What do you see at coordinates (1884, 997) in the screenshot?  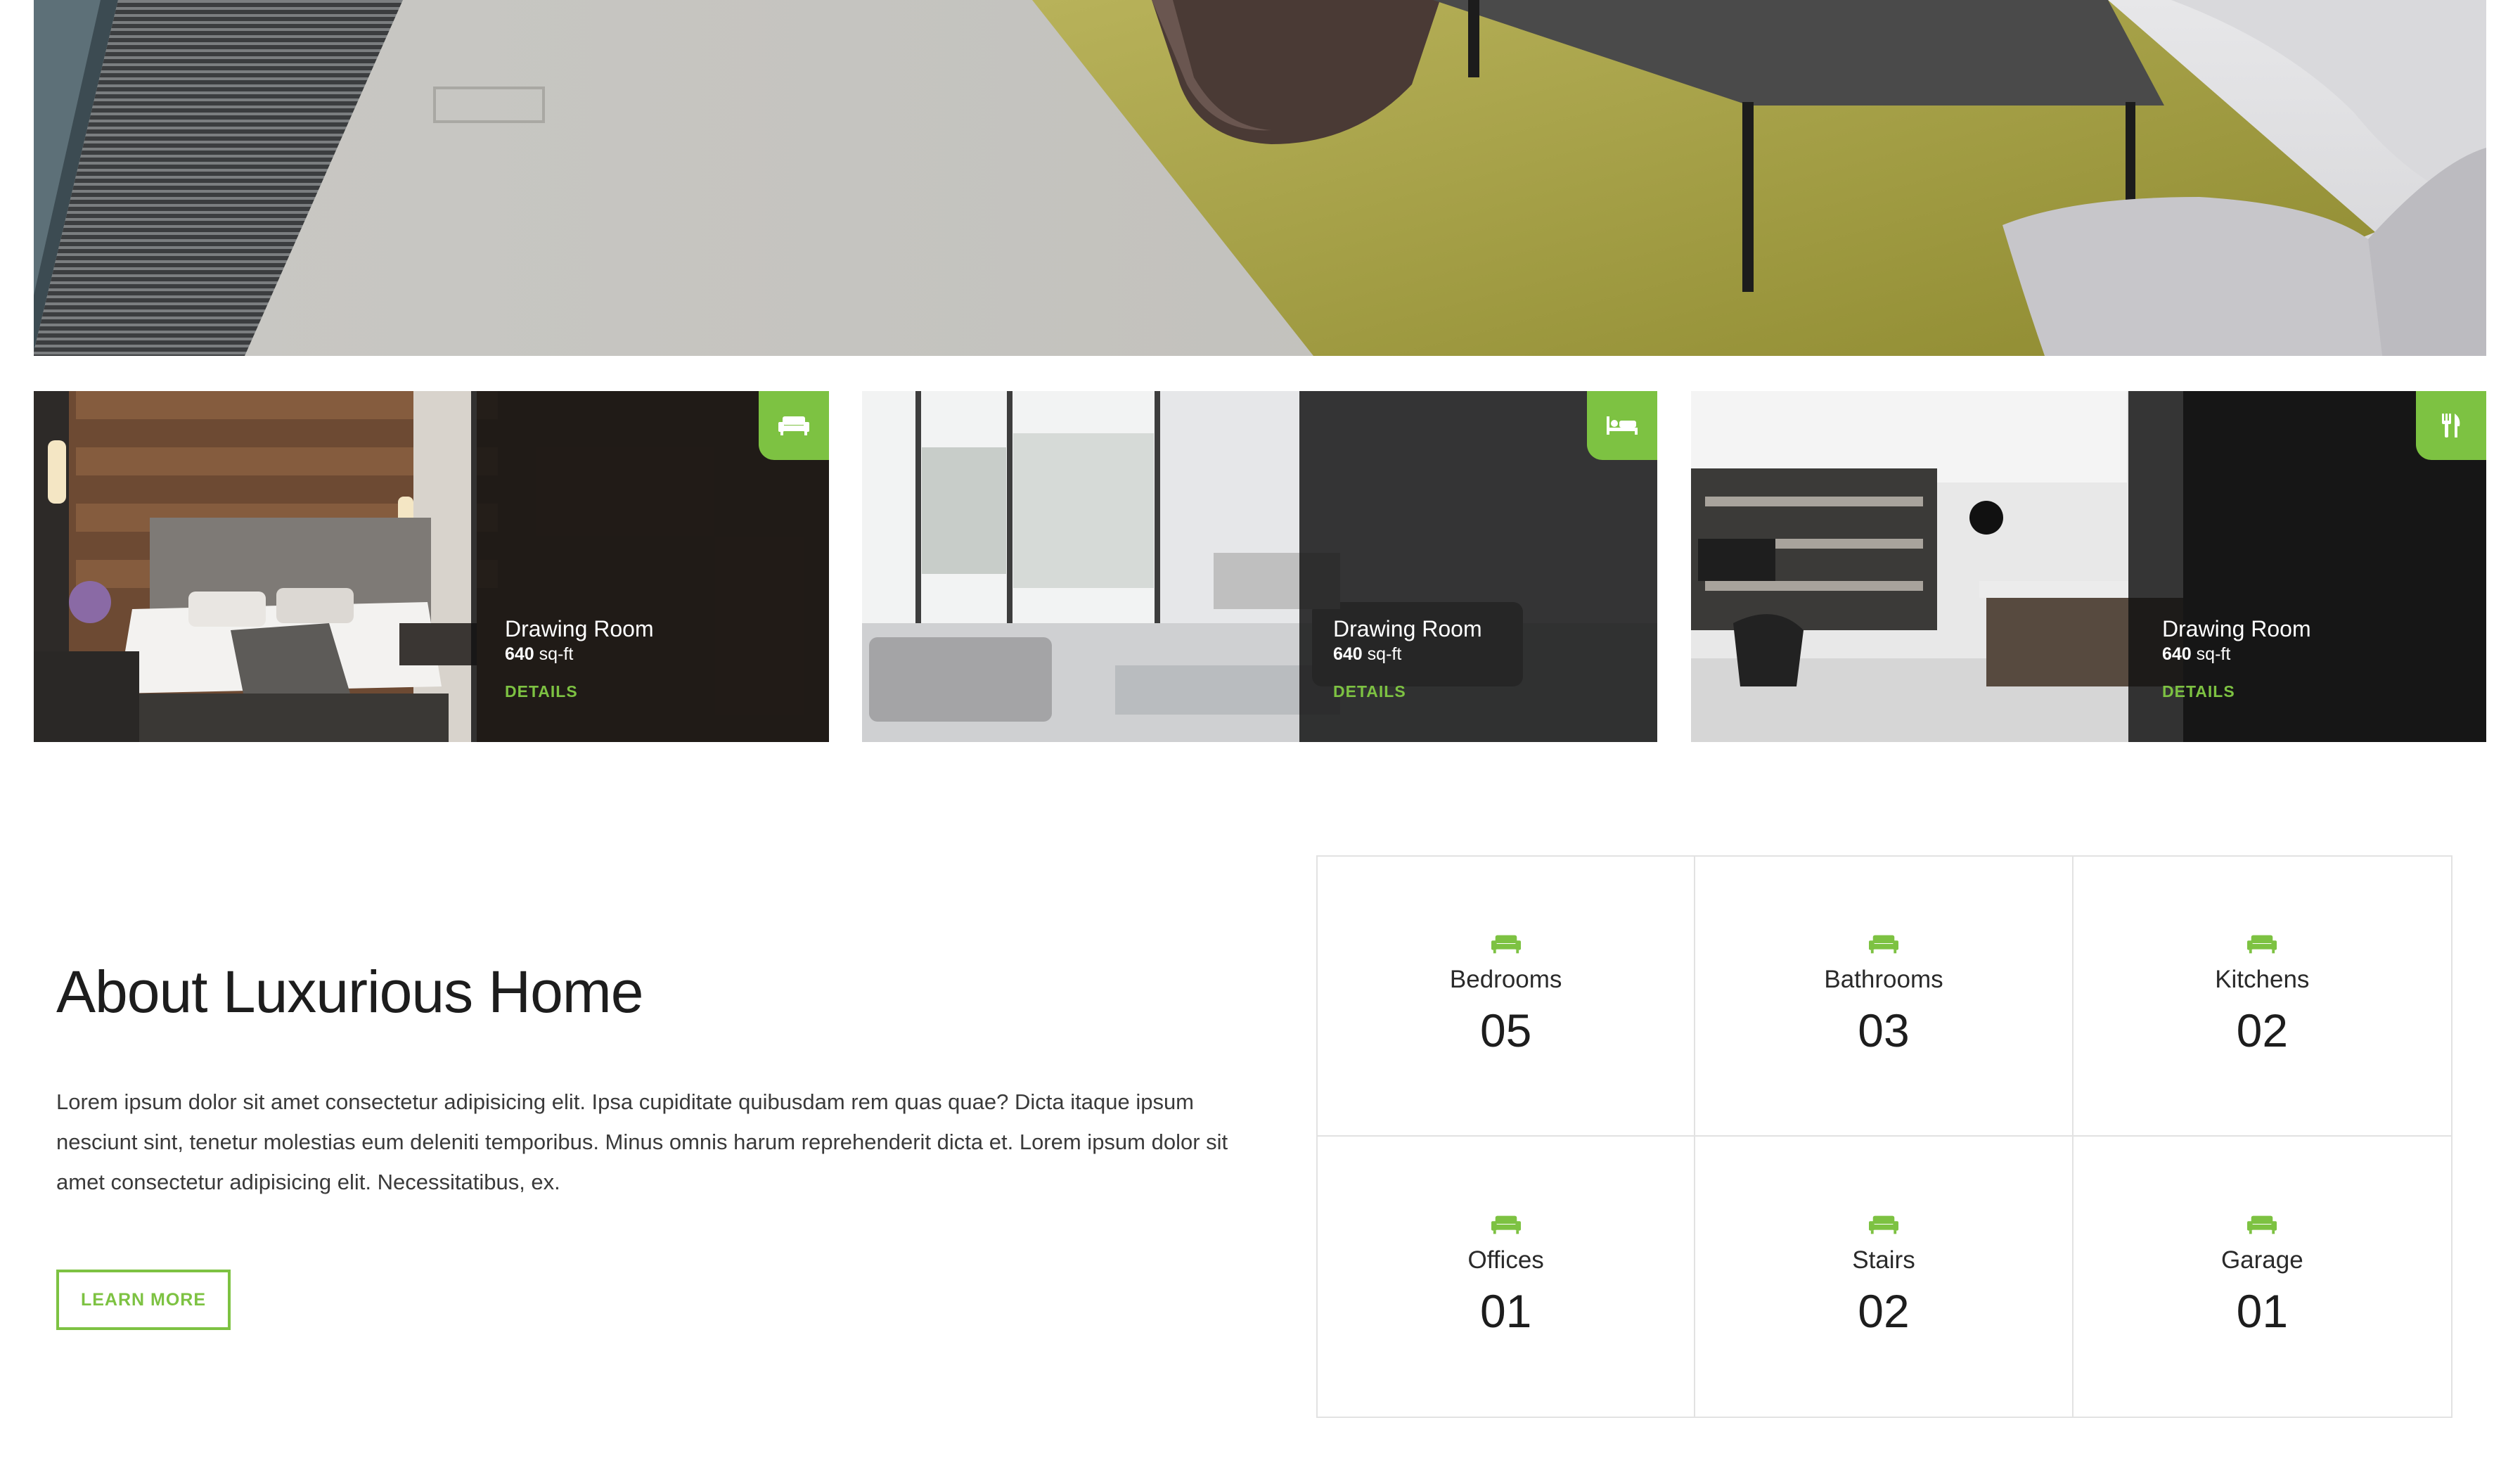 I see `stat-bathrooms: Bathrooms 03` at bounding box center [1884, 997].